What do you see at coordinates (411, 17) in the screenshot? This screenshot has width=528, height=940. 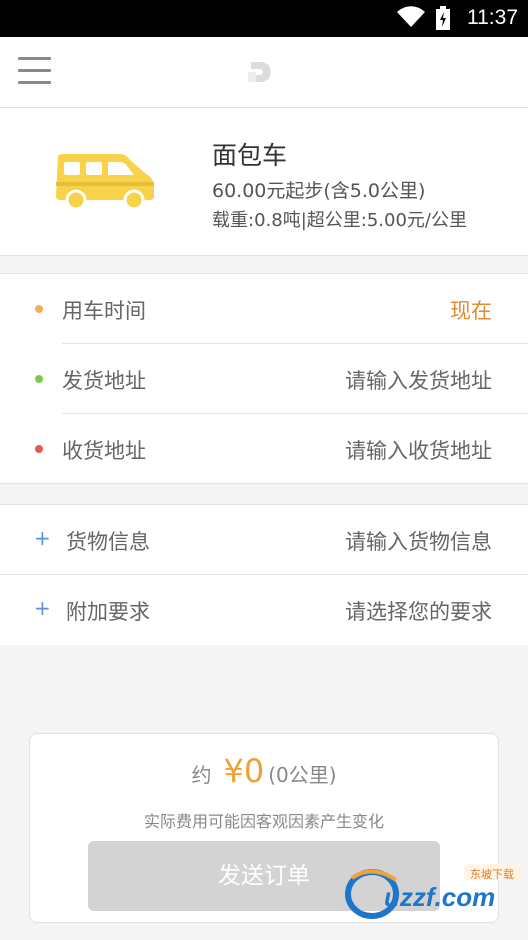 I see `wifi-icon` at bounding box center [411, 17].